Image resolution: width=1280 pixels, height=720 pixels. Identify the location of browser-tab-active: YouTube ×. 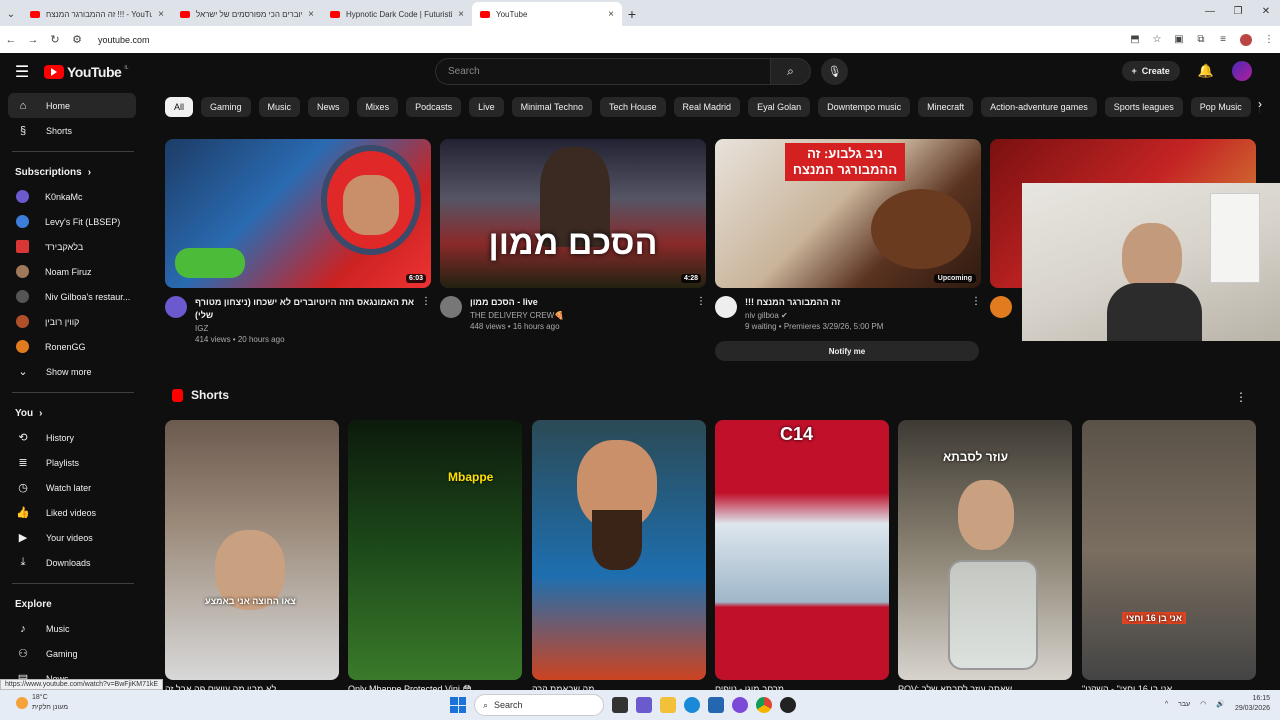
(547, 14).